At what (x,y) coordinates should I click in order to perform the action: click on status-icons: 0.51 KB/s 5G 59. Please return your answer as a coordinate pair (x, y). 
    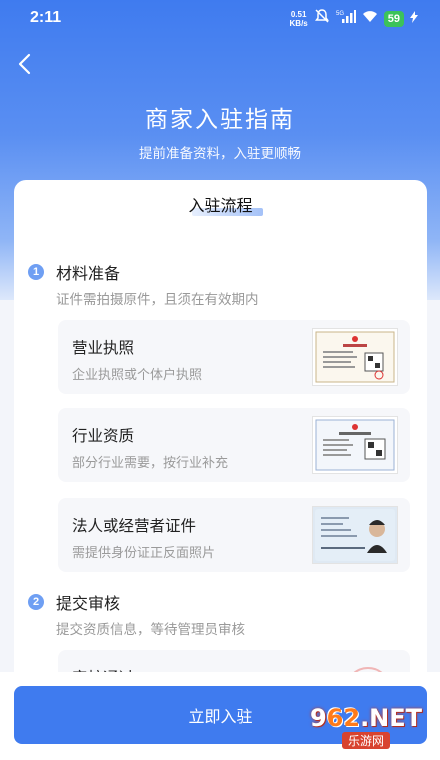
    Looking at the image, I should click on (354, 18).